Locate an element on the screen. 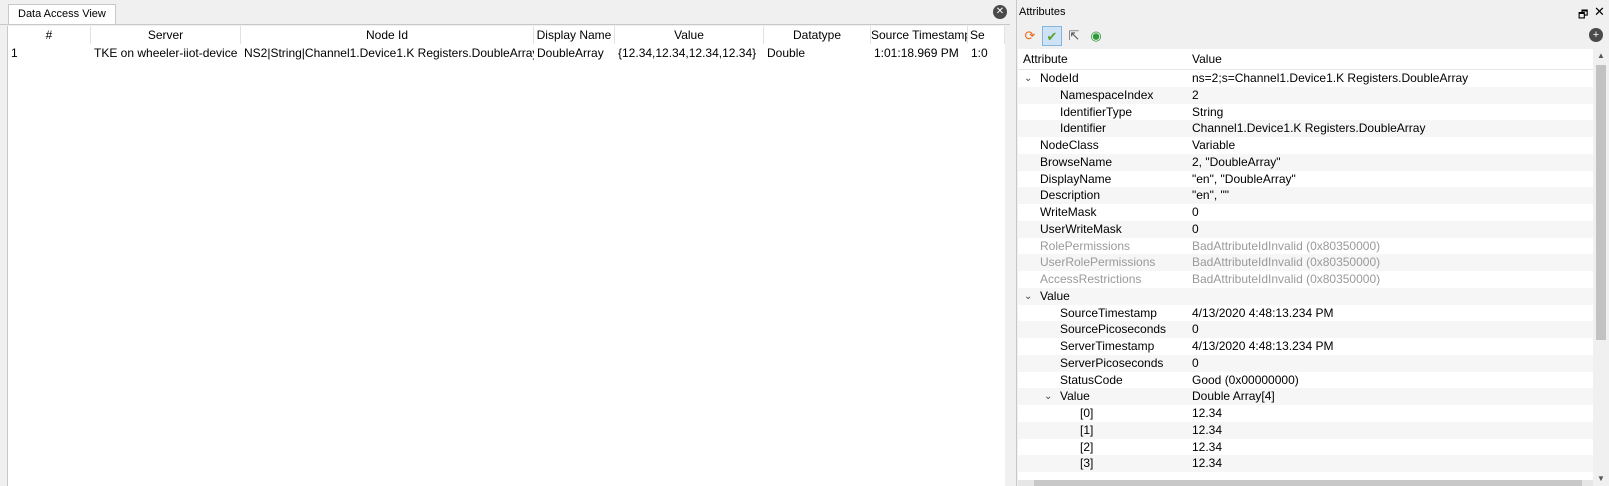  attribute-row: [0] 12.34 is located at coordinates (1305, 413).